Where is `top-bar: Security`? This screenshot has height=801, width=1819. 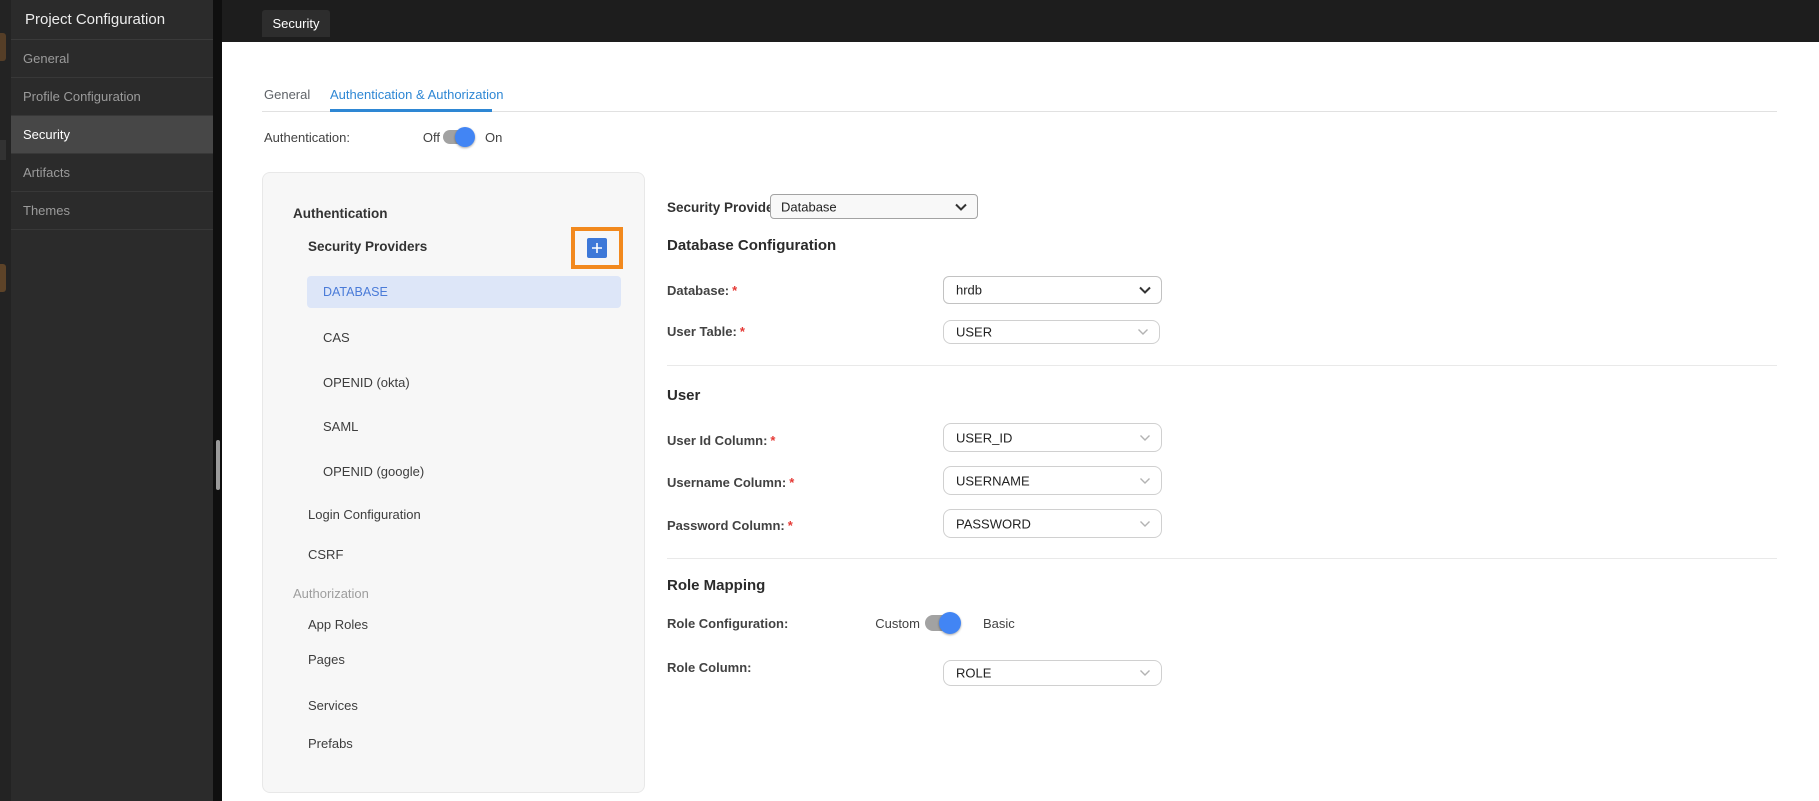 top-bar: Security is located at coordinates (1020, 21).